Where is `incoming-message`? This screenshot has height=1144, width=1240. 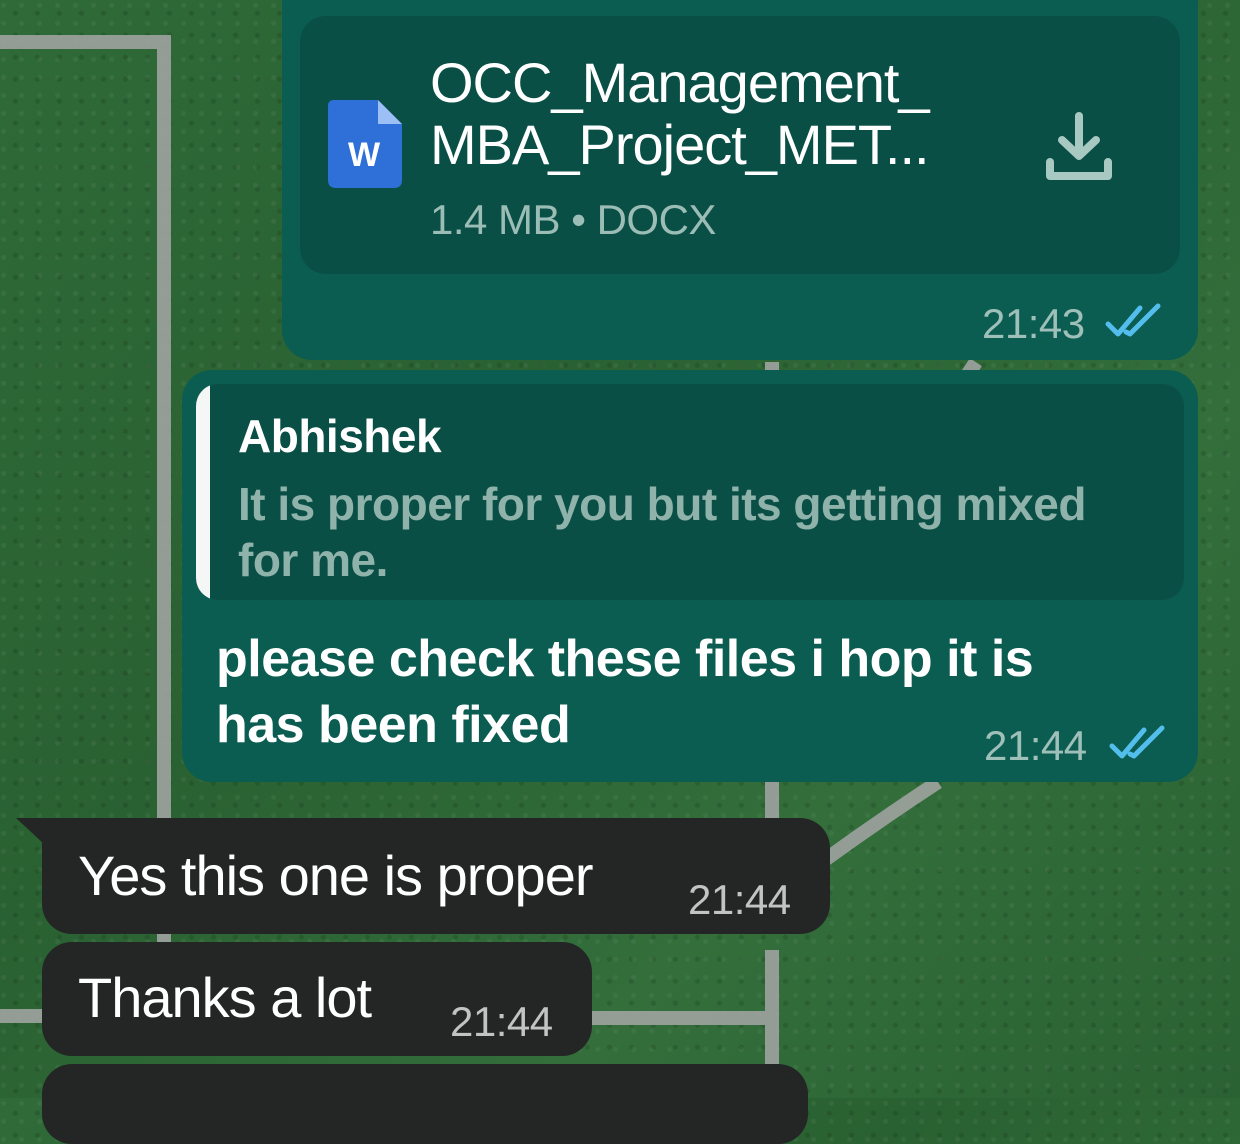
incoming-message is located at coordinates (425, 1104).